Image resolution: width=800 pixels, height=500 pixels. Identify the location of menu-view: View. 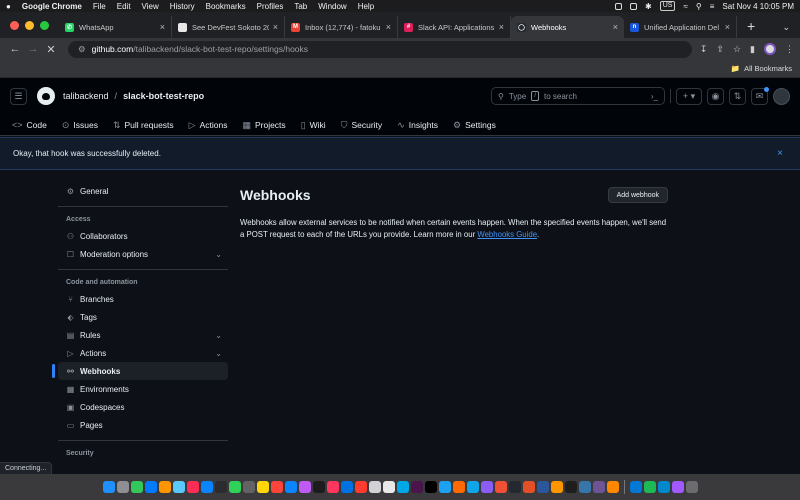
(150, 6).